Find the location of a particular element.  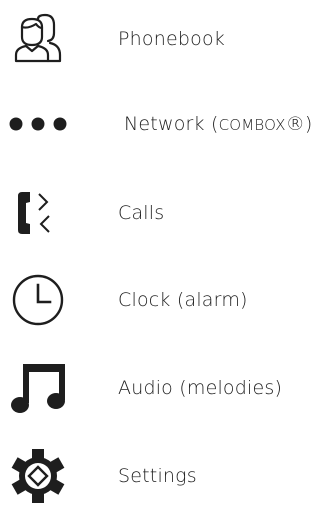

network-label-suffix: ®) is located at coordinates (299, 124).